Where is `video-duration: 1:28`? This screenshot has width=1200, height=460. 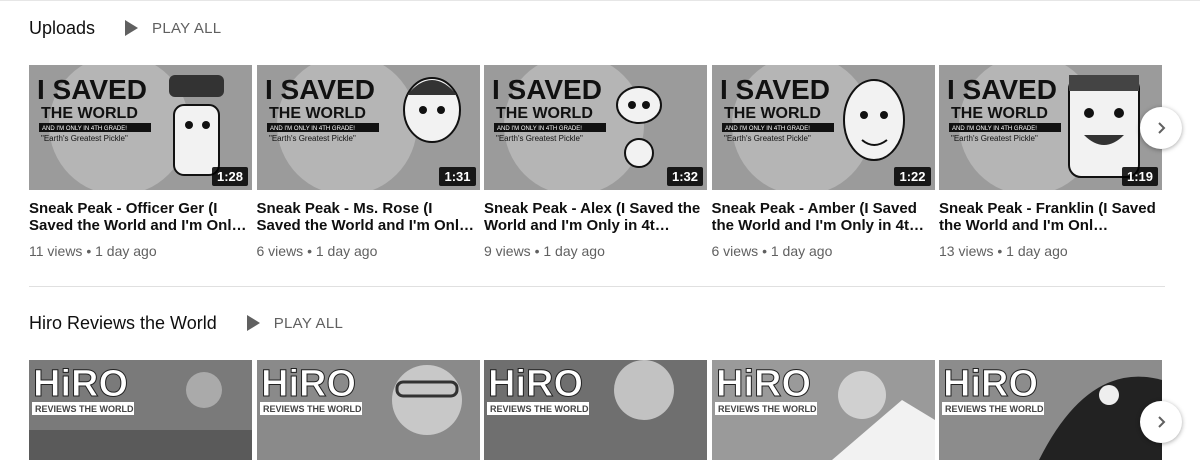
video-duration: 1:28 is located at coordinates (229, 176).